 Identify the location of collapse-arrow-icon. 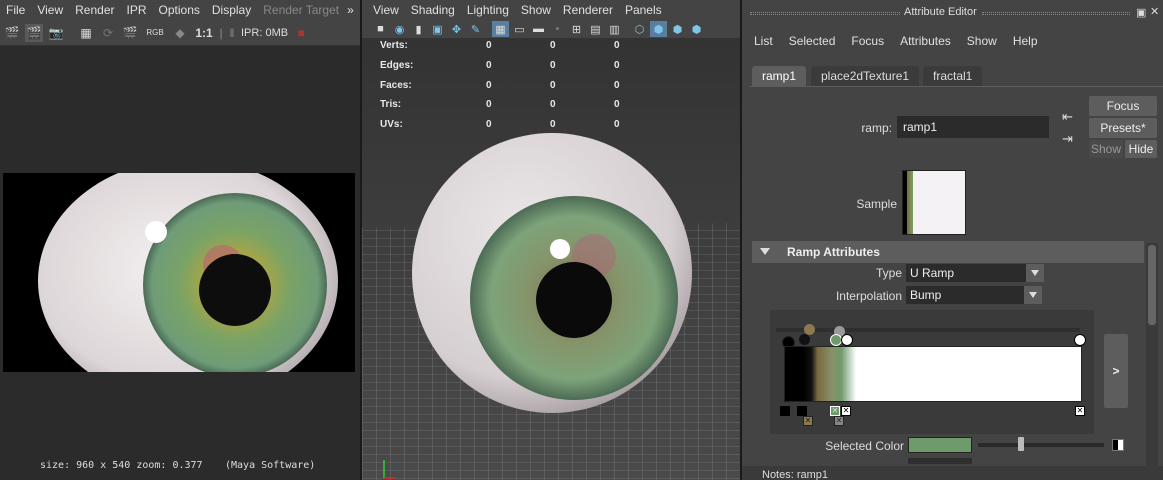
(765, 251).